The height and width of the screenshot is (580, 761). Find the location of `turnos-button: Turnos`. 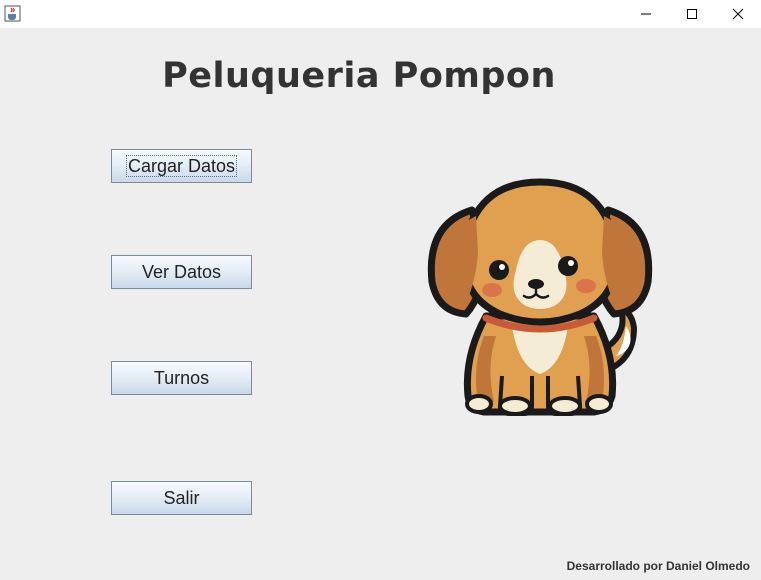

turnos-button: Turnos is located at coordinates (181, 378).